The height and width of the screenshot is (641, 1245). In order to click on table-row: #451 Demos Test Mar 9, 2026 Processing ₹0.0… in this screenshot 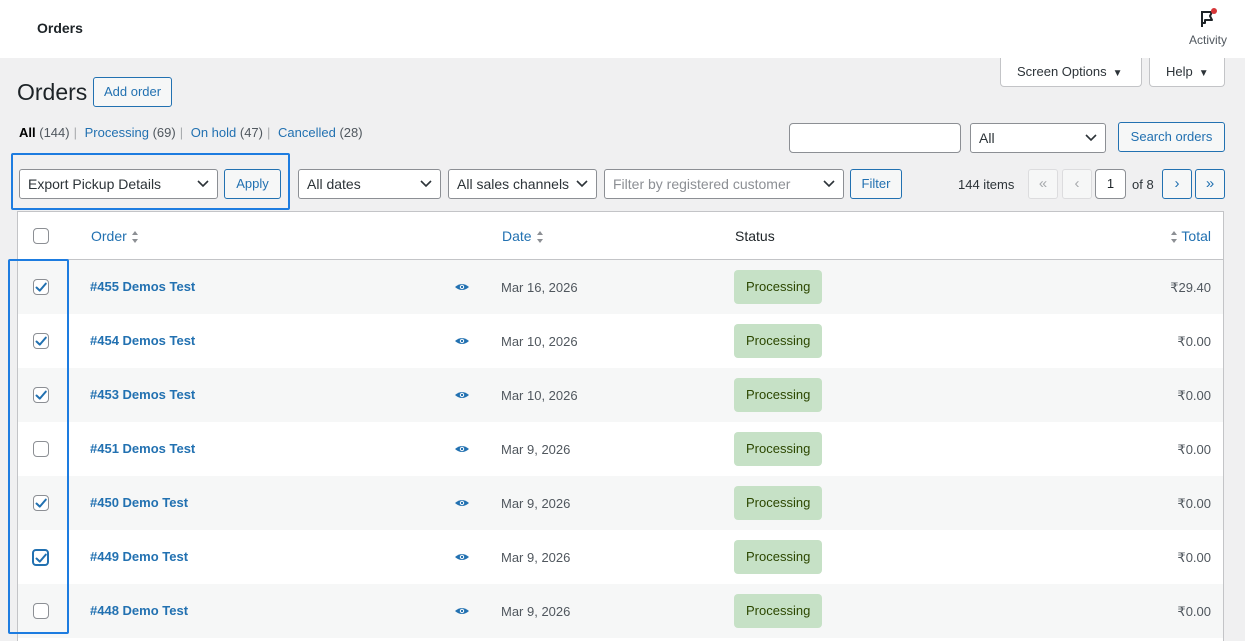, I will do `click(620, 449)`.